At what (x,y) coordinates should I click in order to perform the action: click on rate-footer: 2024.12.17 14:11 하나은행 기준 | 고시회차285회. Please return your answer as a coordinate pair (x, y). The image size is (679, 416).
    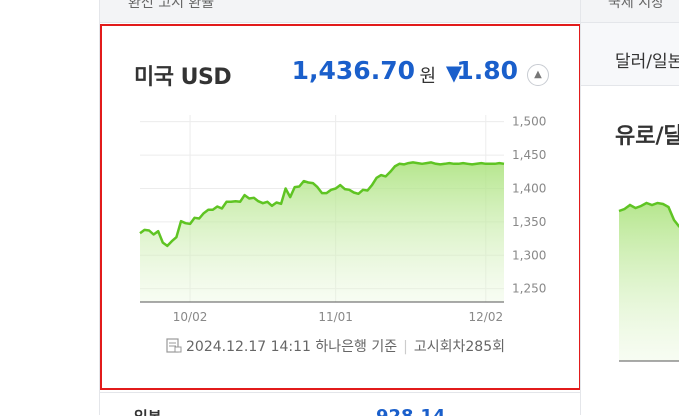
    Looking at the image, I should click on (335, 346).